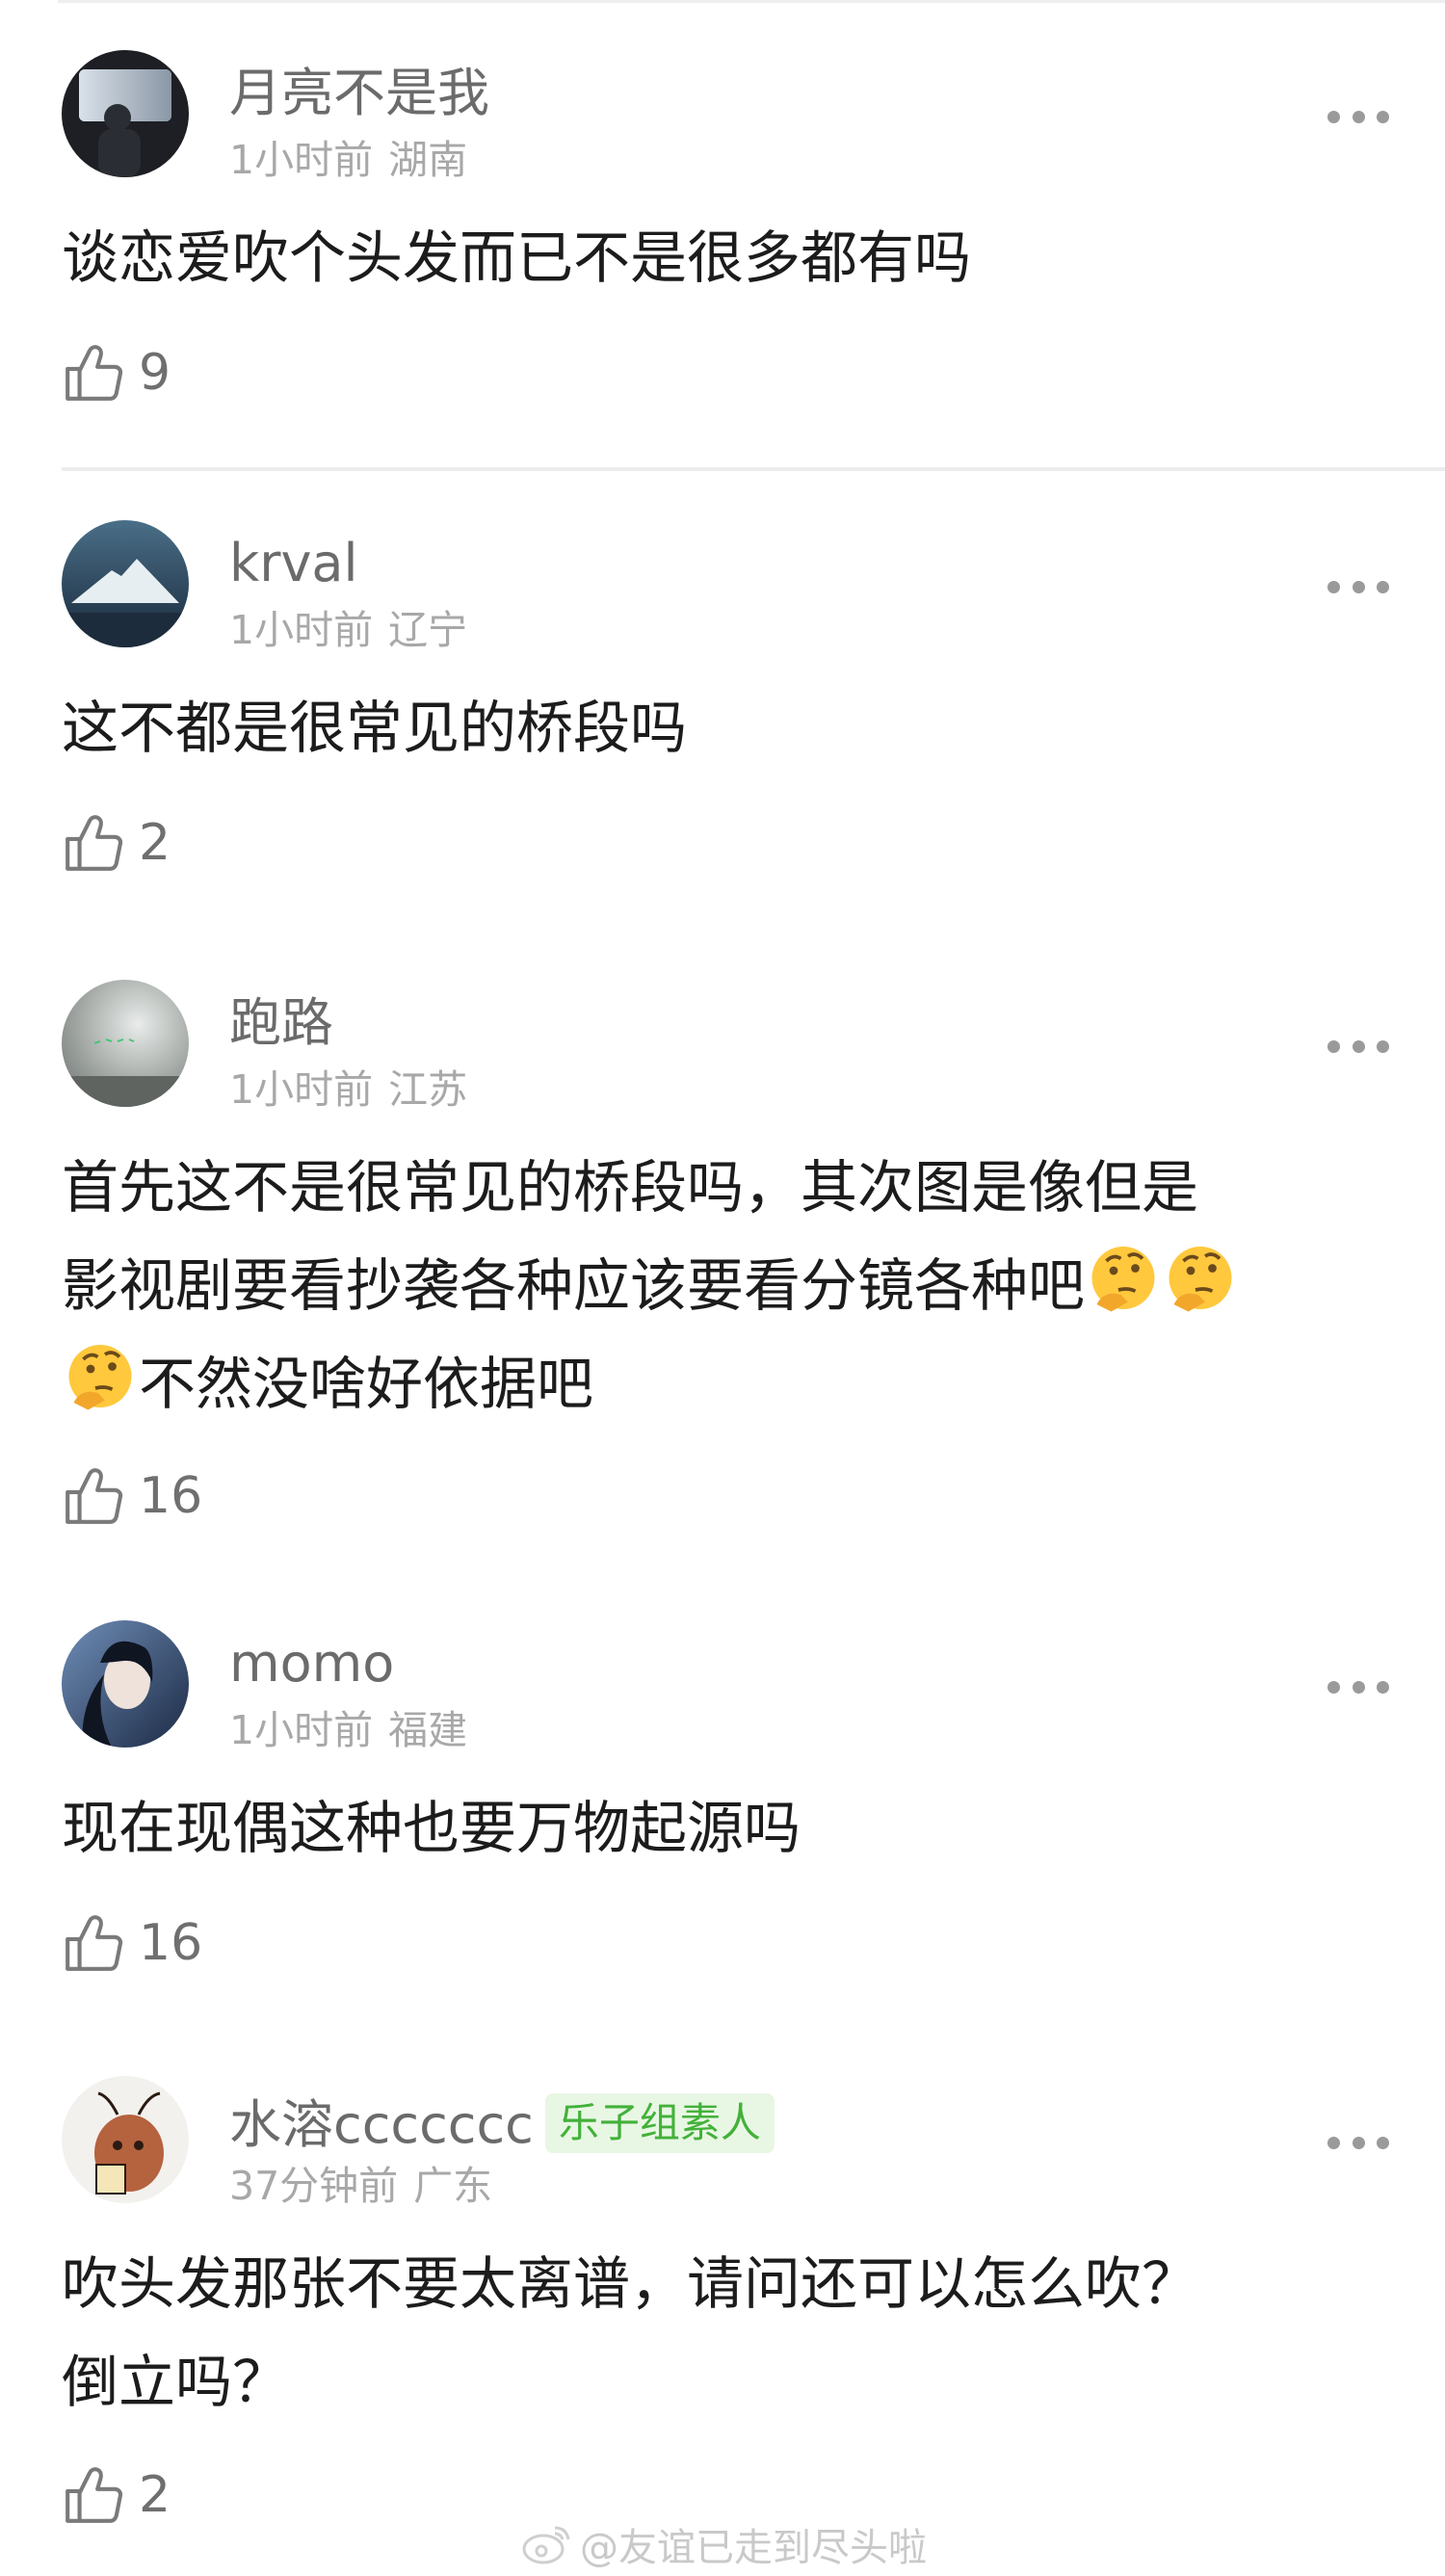 This screenshot has width=1445, height=2576. Describe the element at coordinates (428, 160) in the screenshot. I see `comment-location: 湖南` at that location.